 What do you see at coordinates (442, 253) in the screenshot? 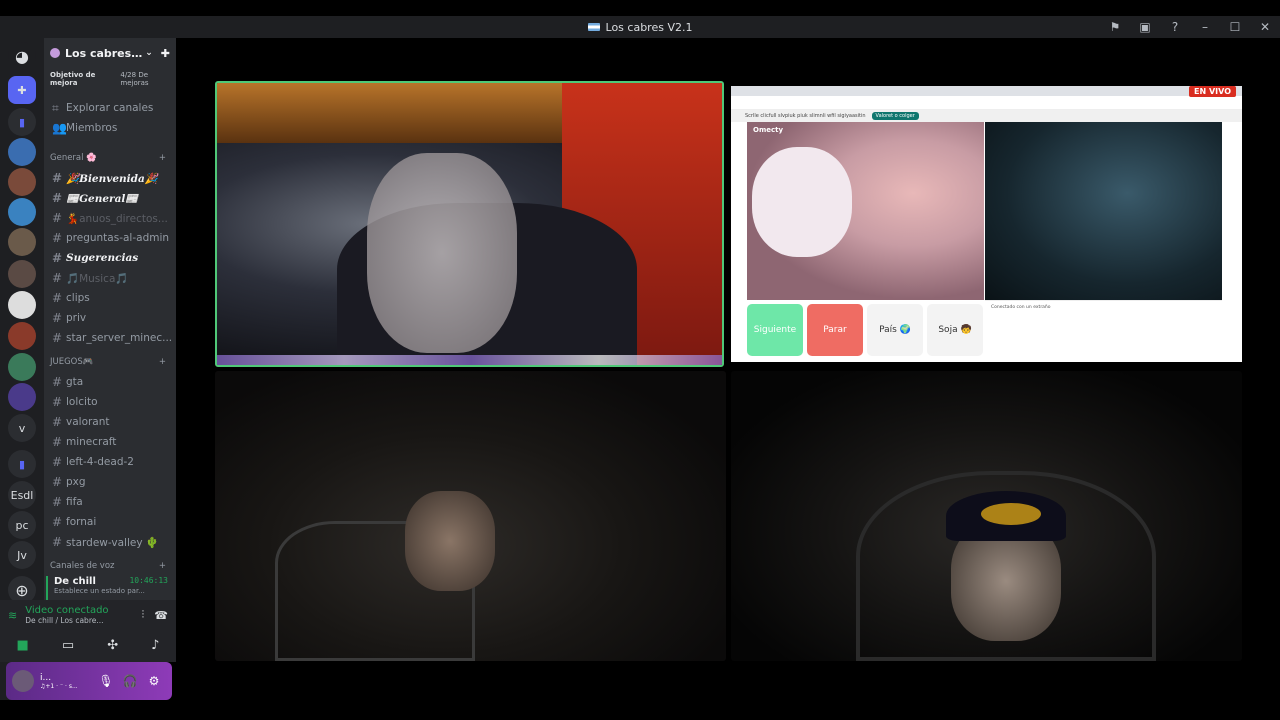
I see `participant-figure` at bounding box center [442, 253].